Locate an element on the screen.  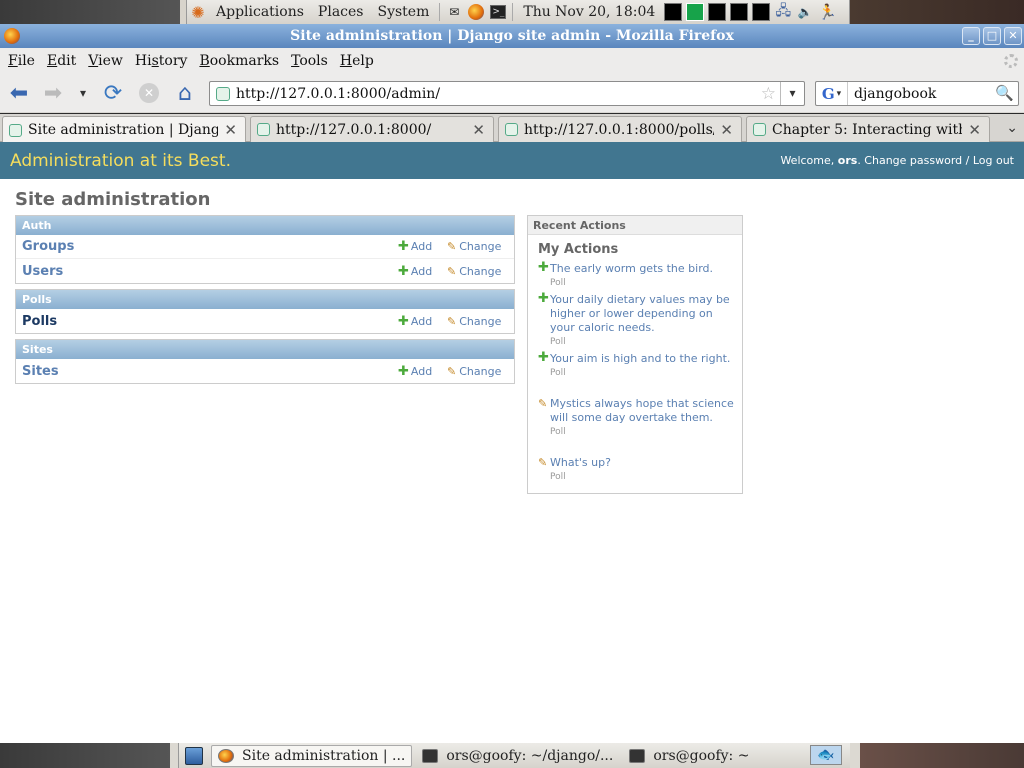
reload-button: ⟳ is located at coordinates (113, 93).